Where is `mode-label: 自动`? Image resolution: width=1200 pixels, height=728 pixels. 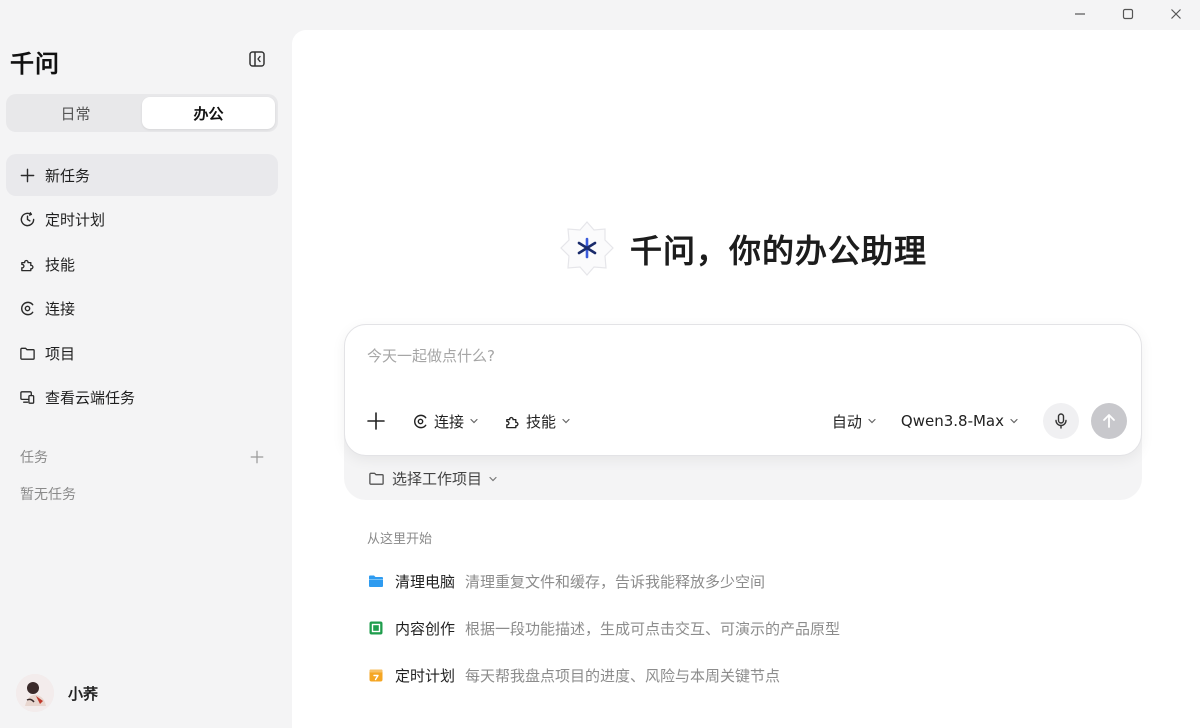 mode-label: 自动 is located at coordinates (846, 421).